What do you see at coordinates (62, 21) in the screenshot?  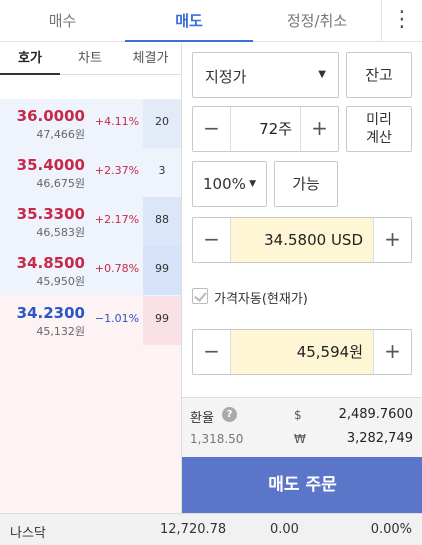 I see `tab-buy: 매수` at bounding box center [62, 21].